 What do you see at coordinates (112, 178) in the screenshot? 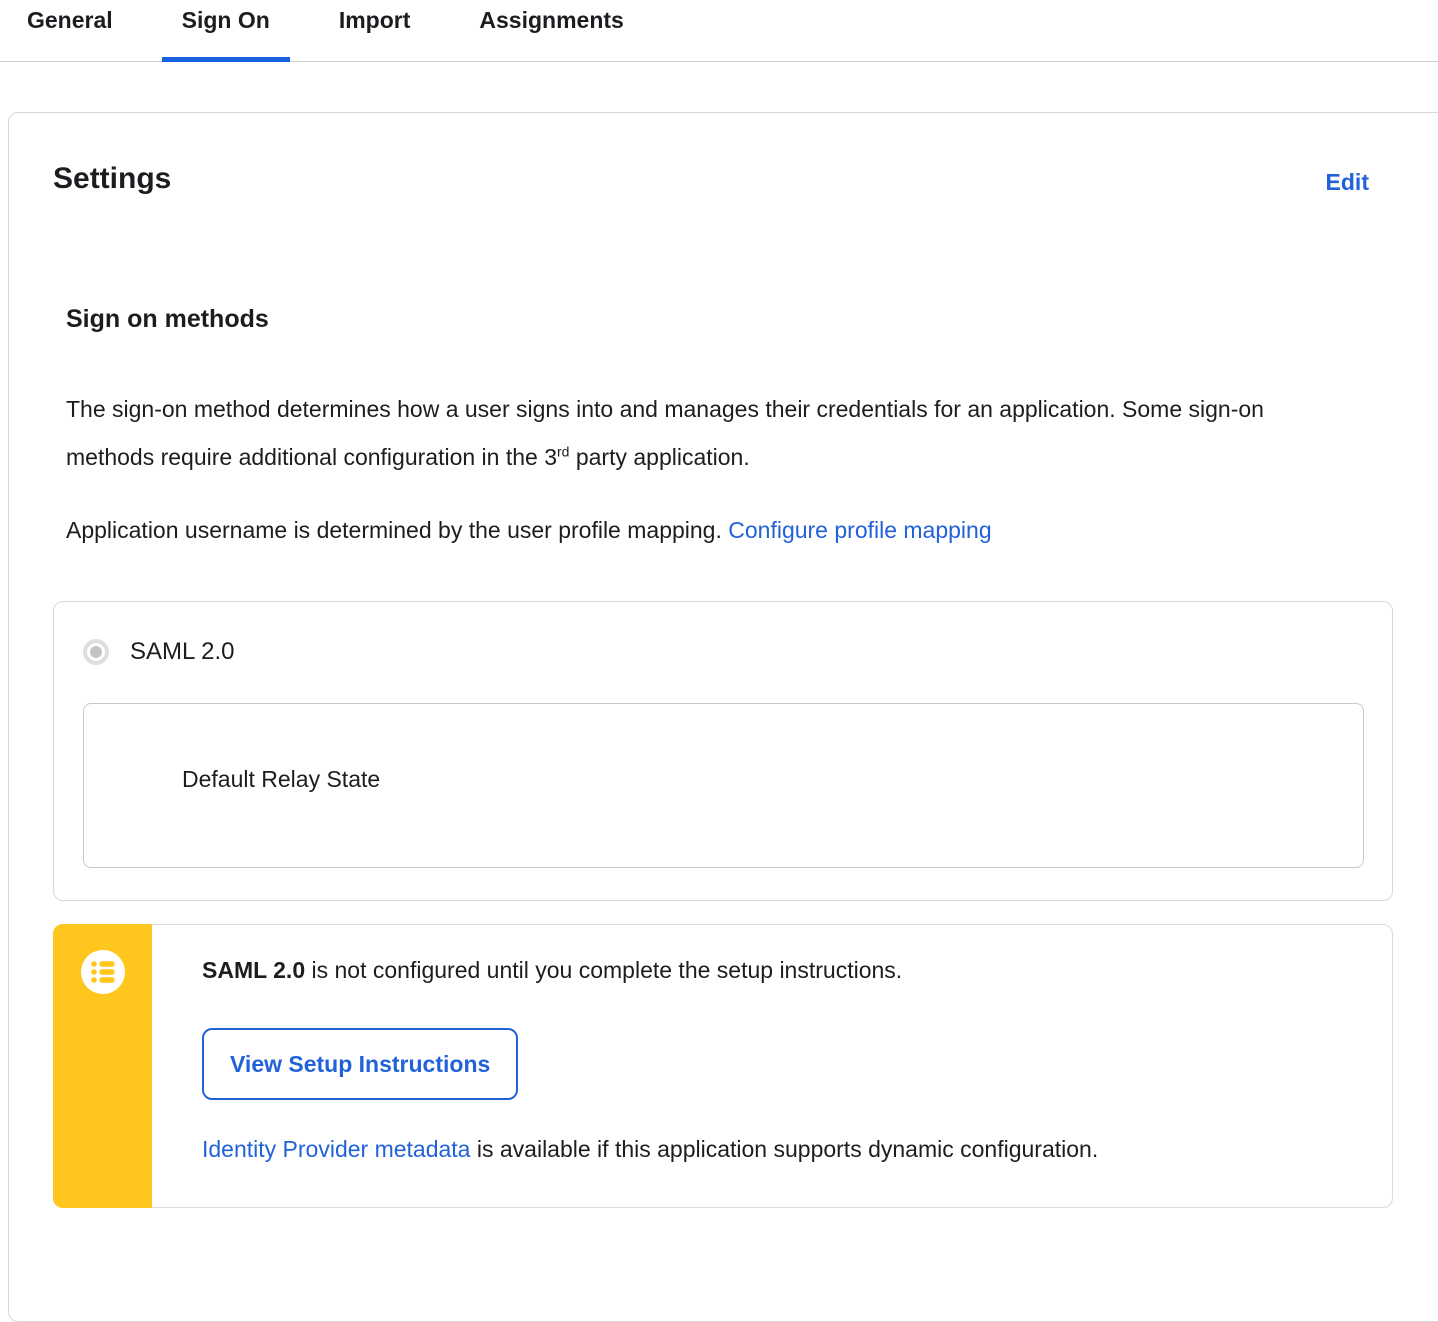
I see `settings-title: Settings` at bounding box center [112, 178].